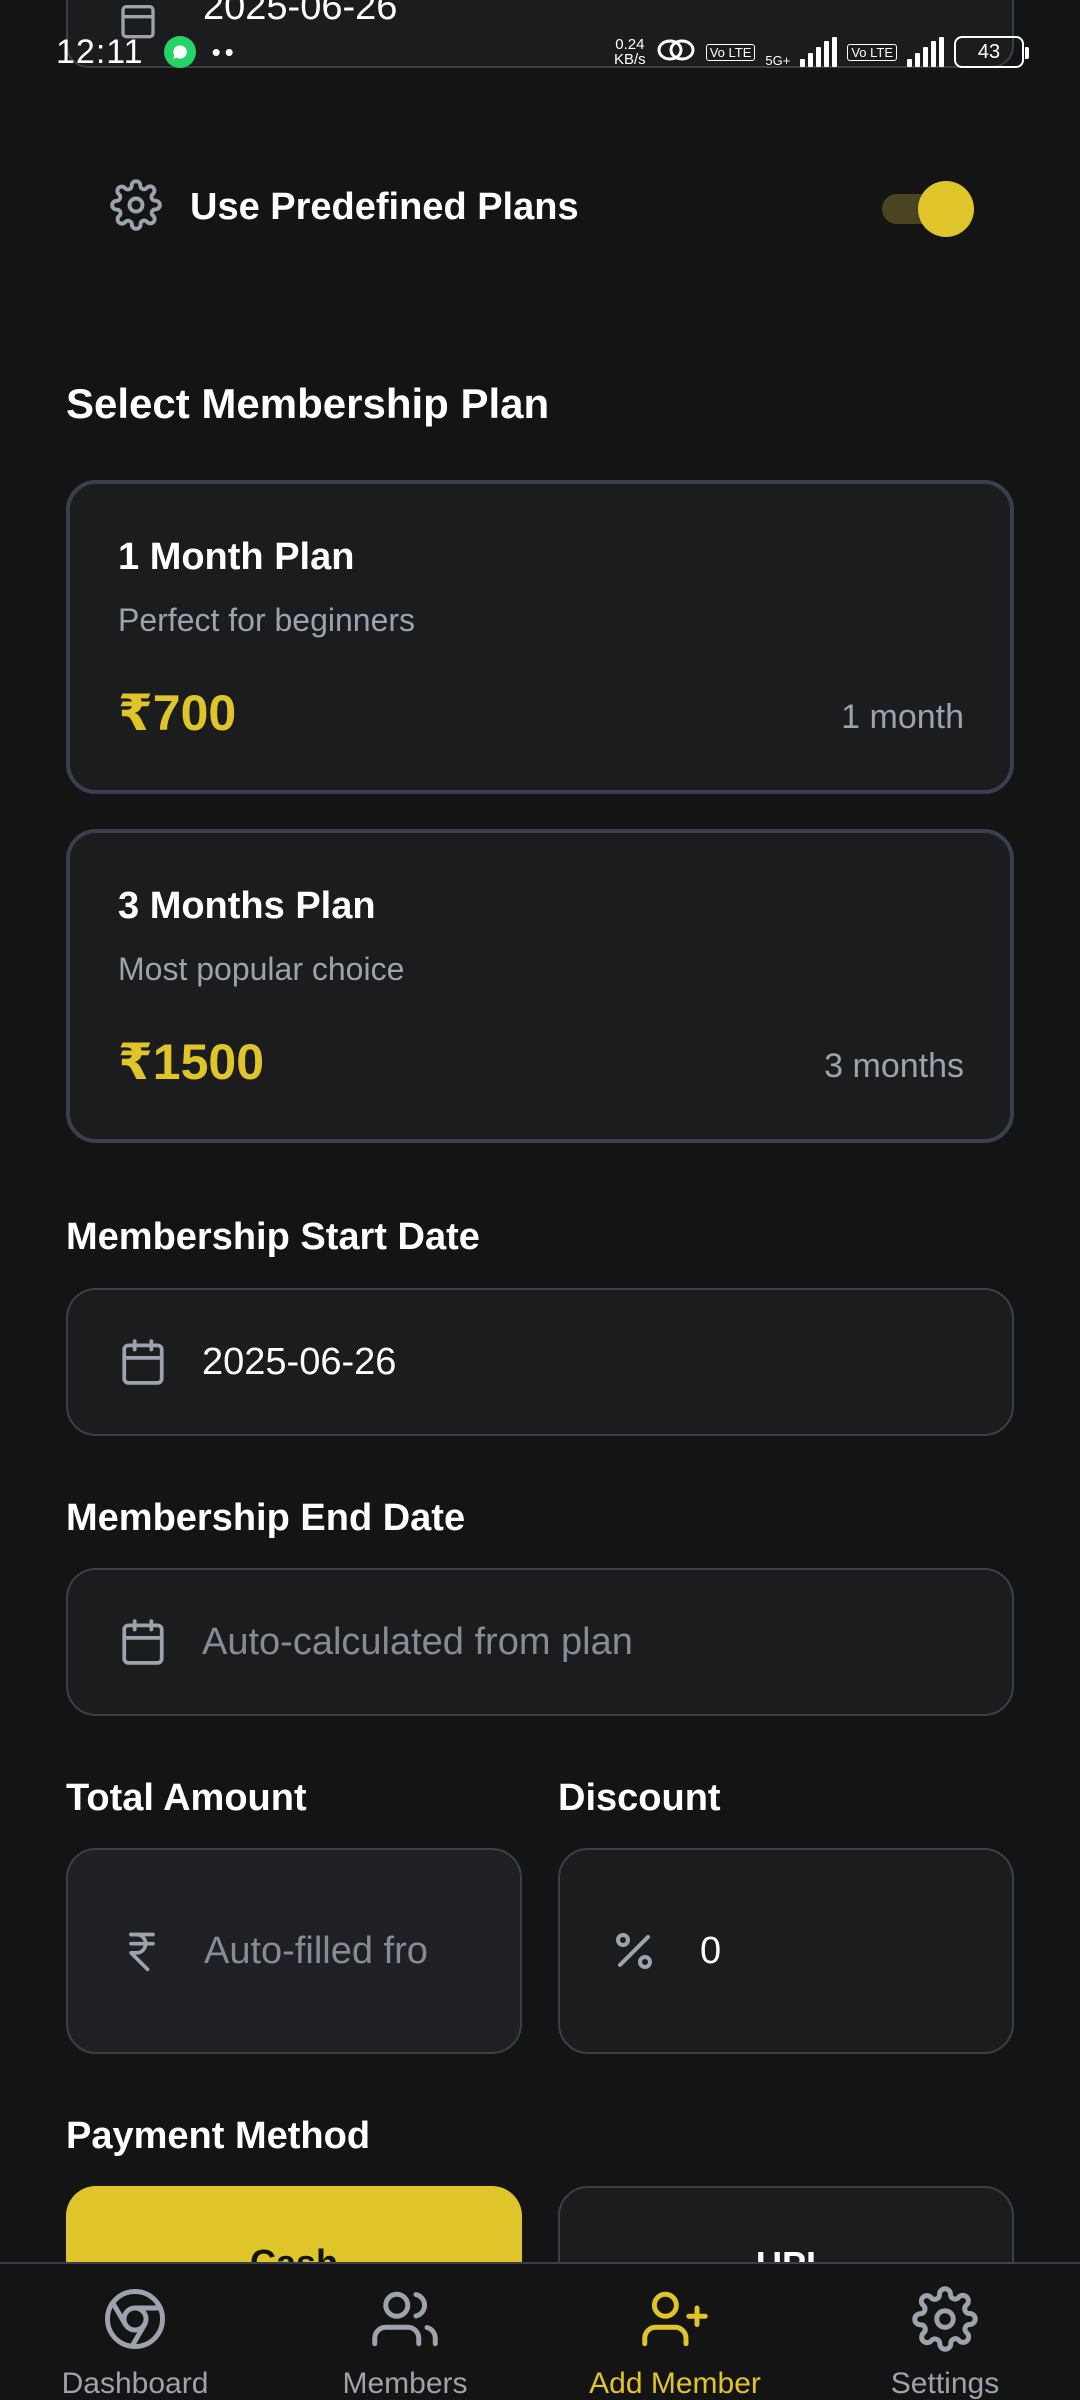  Describe the element at coordinates (186, 1798) in the screenshot. I see `total-amount-label: Total Amount` at that location.